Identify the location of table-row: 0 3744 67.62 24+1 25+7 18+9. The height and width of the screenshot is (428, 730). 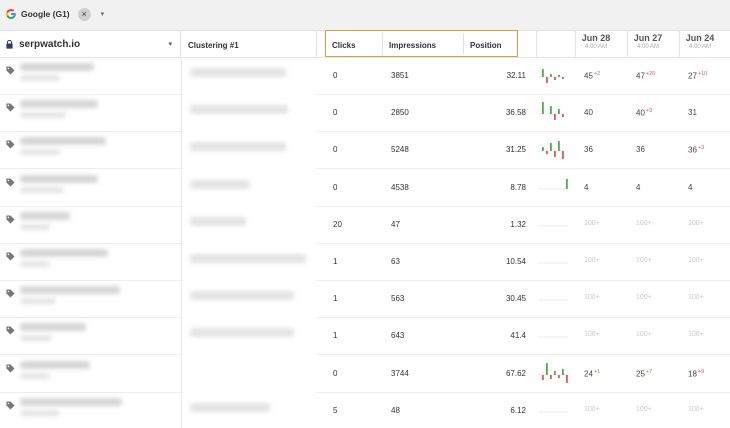
(365, 374).